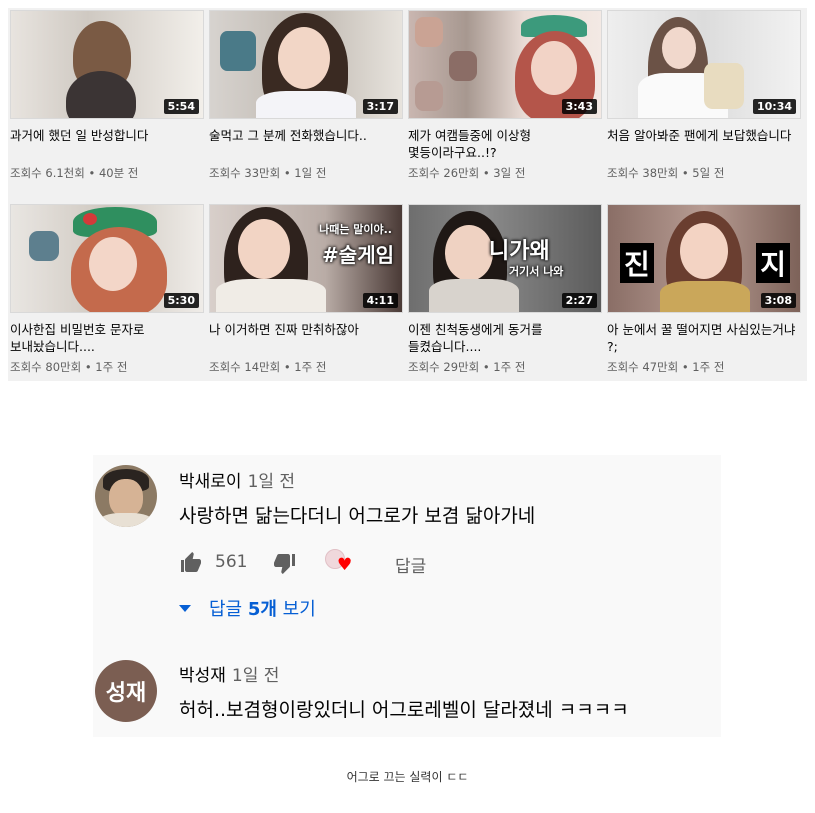 The width and height of the screenshot is (815, 813). Describe the element at coordinates (467, 367) in the screenshot. I see `video-meta: 조회수 29만회 • 1주 전` at that location.